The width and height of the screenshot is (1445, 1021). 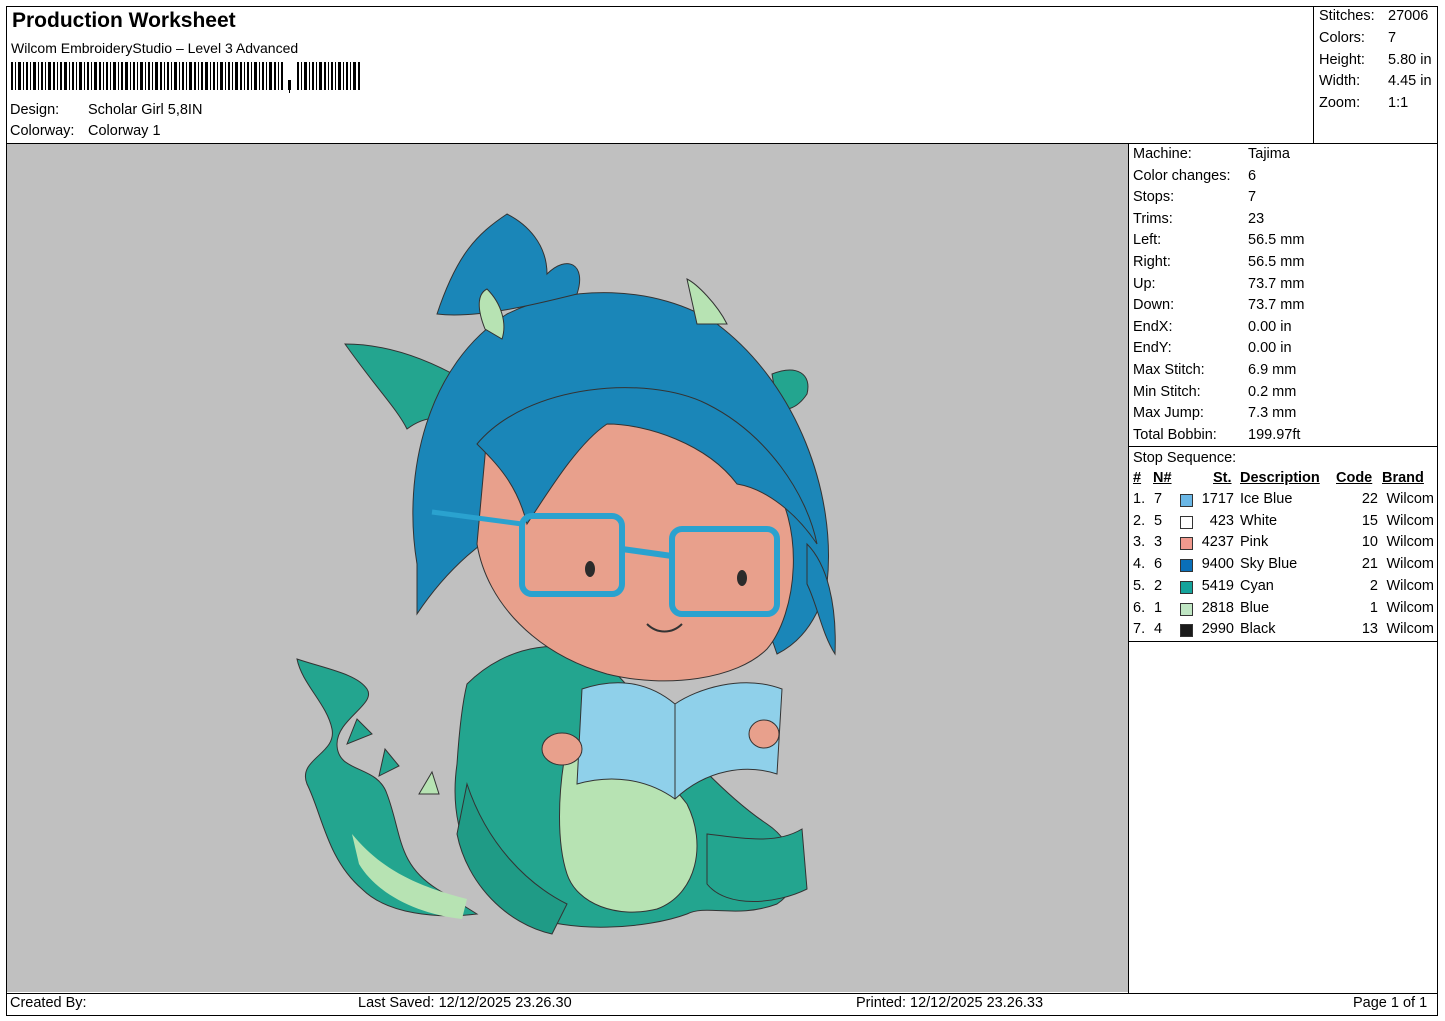 I want to click on machine-info-row: Total Bobbin: 199.97ft, so click(x=1216, y=435).